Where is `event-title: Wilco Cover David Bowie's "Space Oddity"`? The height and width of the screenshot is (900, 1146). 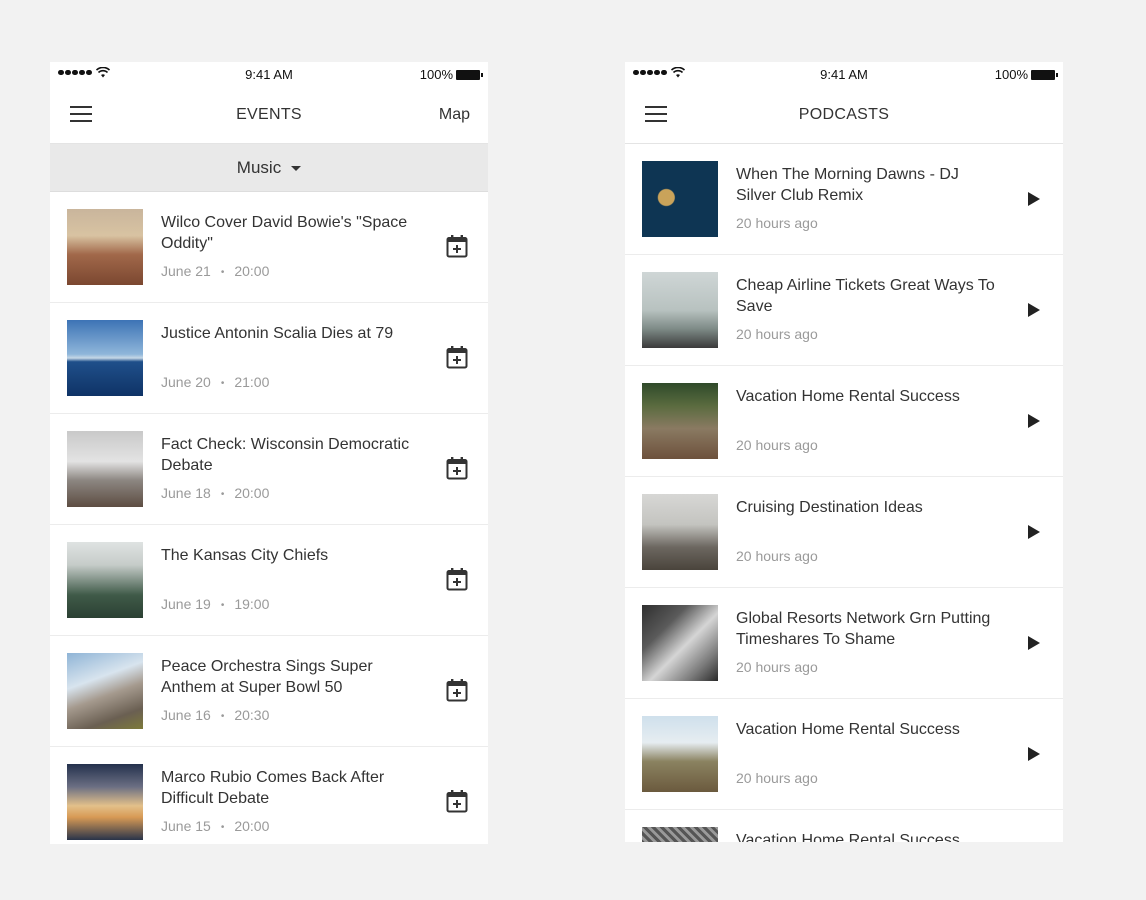 event-title: Wilco Cover David Bowie's "Space Oddity" is located at coordinates (284, 233).